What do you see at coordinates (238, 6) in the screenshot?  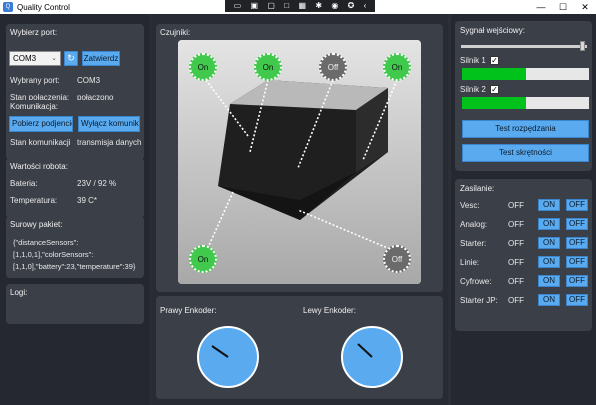 I see `screen-icon: ▭` at bounding box center [238, 6].